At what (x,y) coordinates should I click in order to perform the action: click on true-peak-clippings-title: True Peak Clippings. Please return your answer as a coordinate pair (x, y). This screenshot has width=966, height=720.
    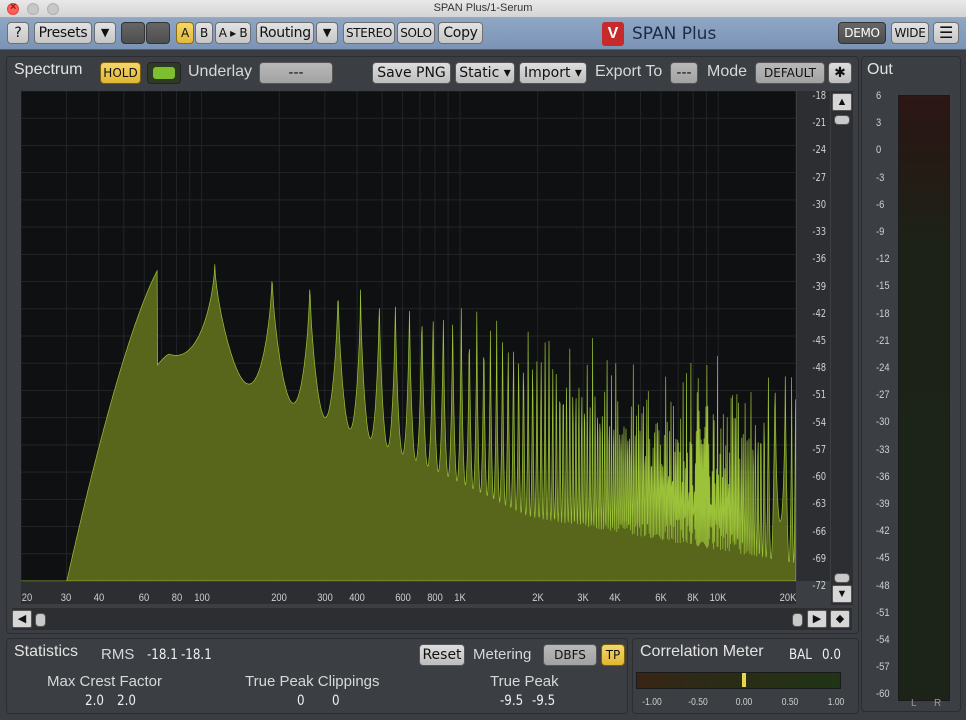
    Looking at the image, I should click on (312, 681).